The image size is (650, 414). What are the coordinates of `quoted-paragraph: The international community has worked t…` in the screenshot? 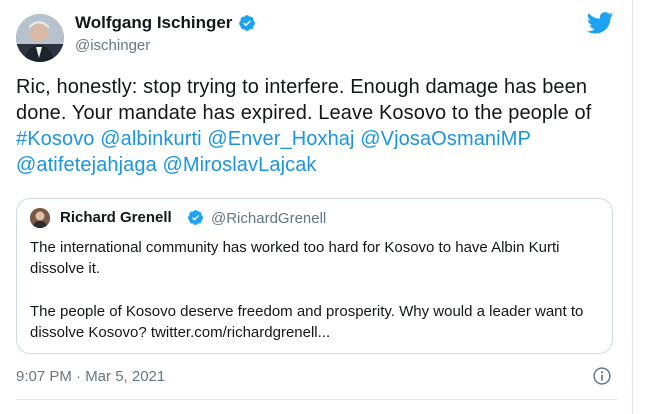 It's located at (295, 258).